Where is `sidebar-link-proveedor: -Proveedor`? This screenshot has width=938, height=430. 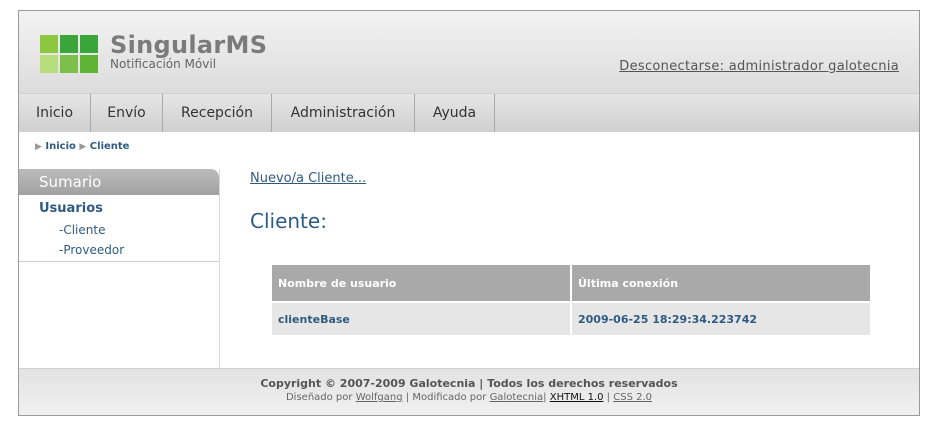
sidebar-link-proveedor: -Proveedor is located at coordinates (91, 250).